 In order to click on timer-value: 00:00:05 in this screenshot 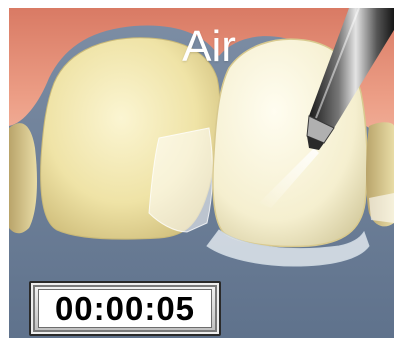, I will do `click(125, 308)`.